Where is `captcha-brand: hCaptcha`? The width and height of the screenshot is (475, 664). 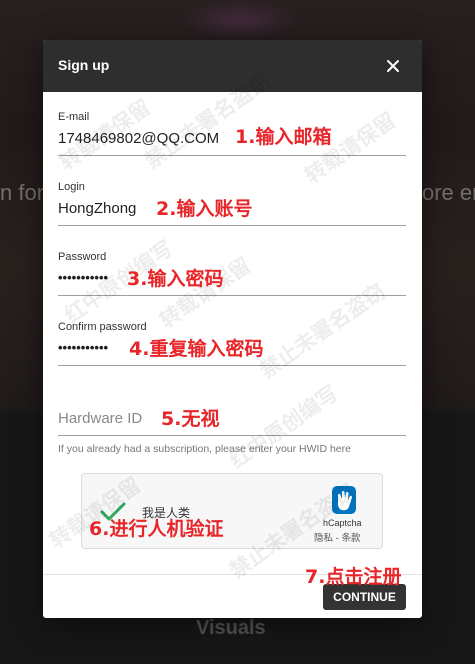
captcha-brand: hCaptcha is located at coordinates (342, 523).